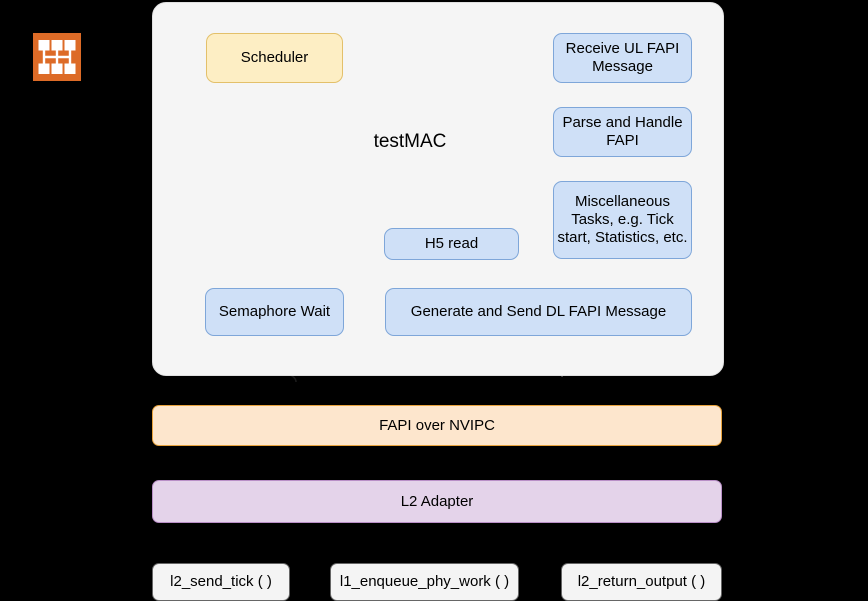  I want to click on node-l2-return-output: l2_return_output ( ), so click(641, 582).